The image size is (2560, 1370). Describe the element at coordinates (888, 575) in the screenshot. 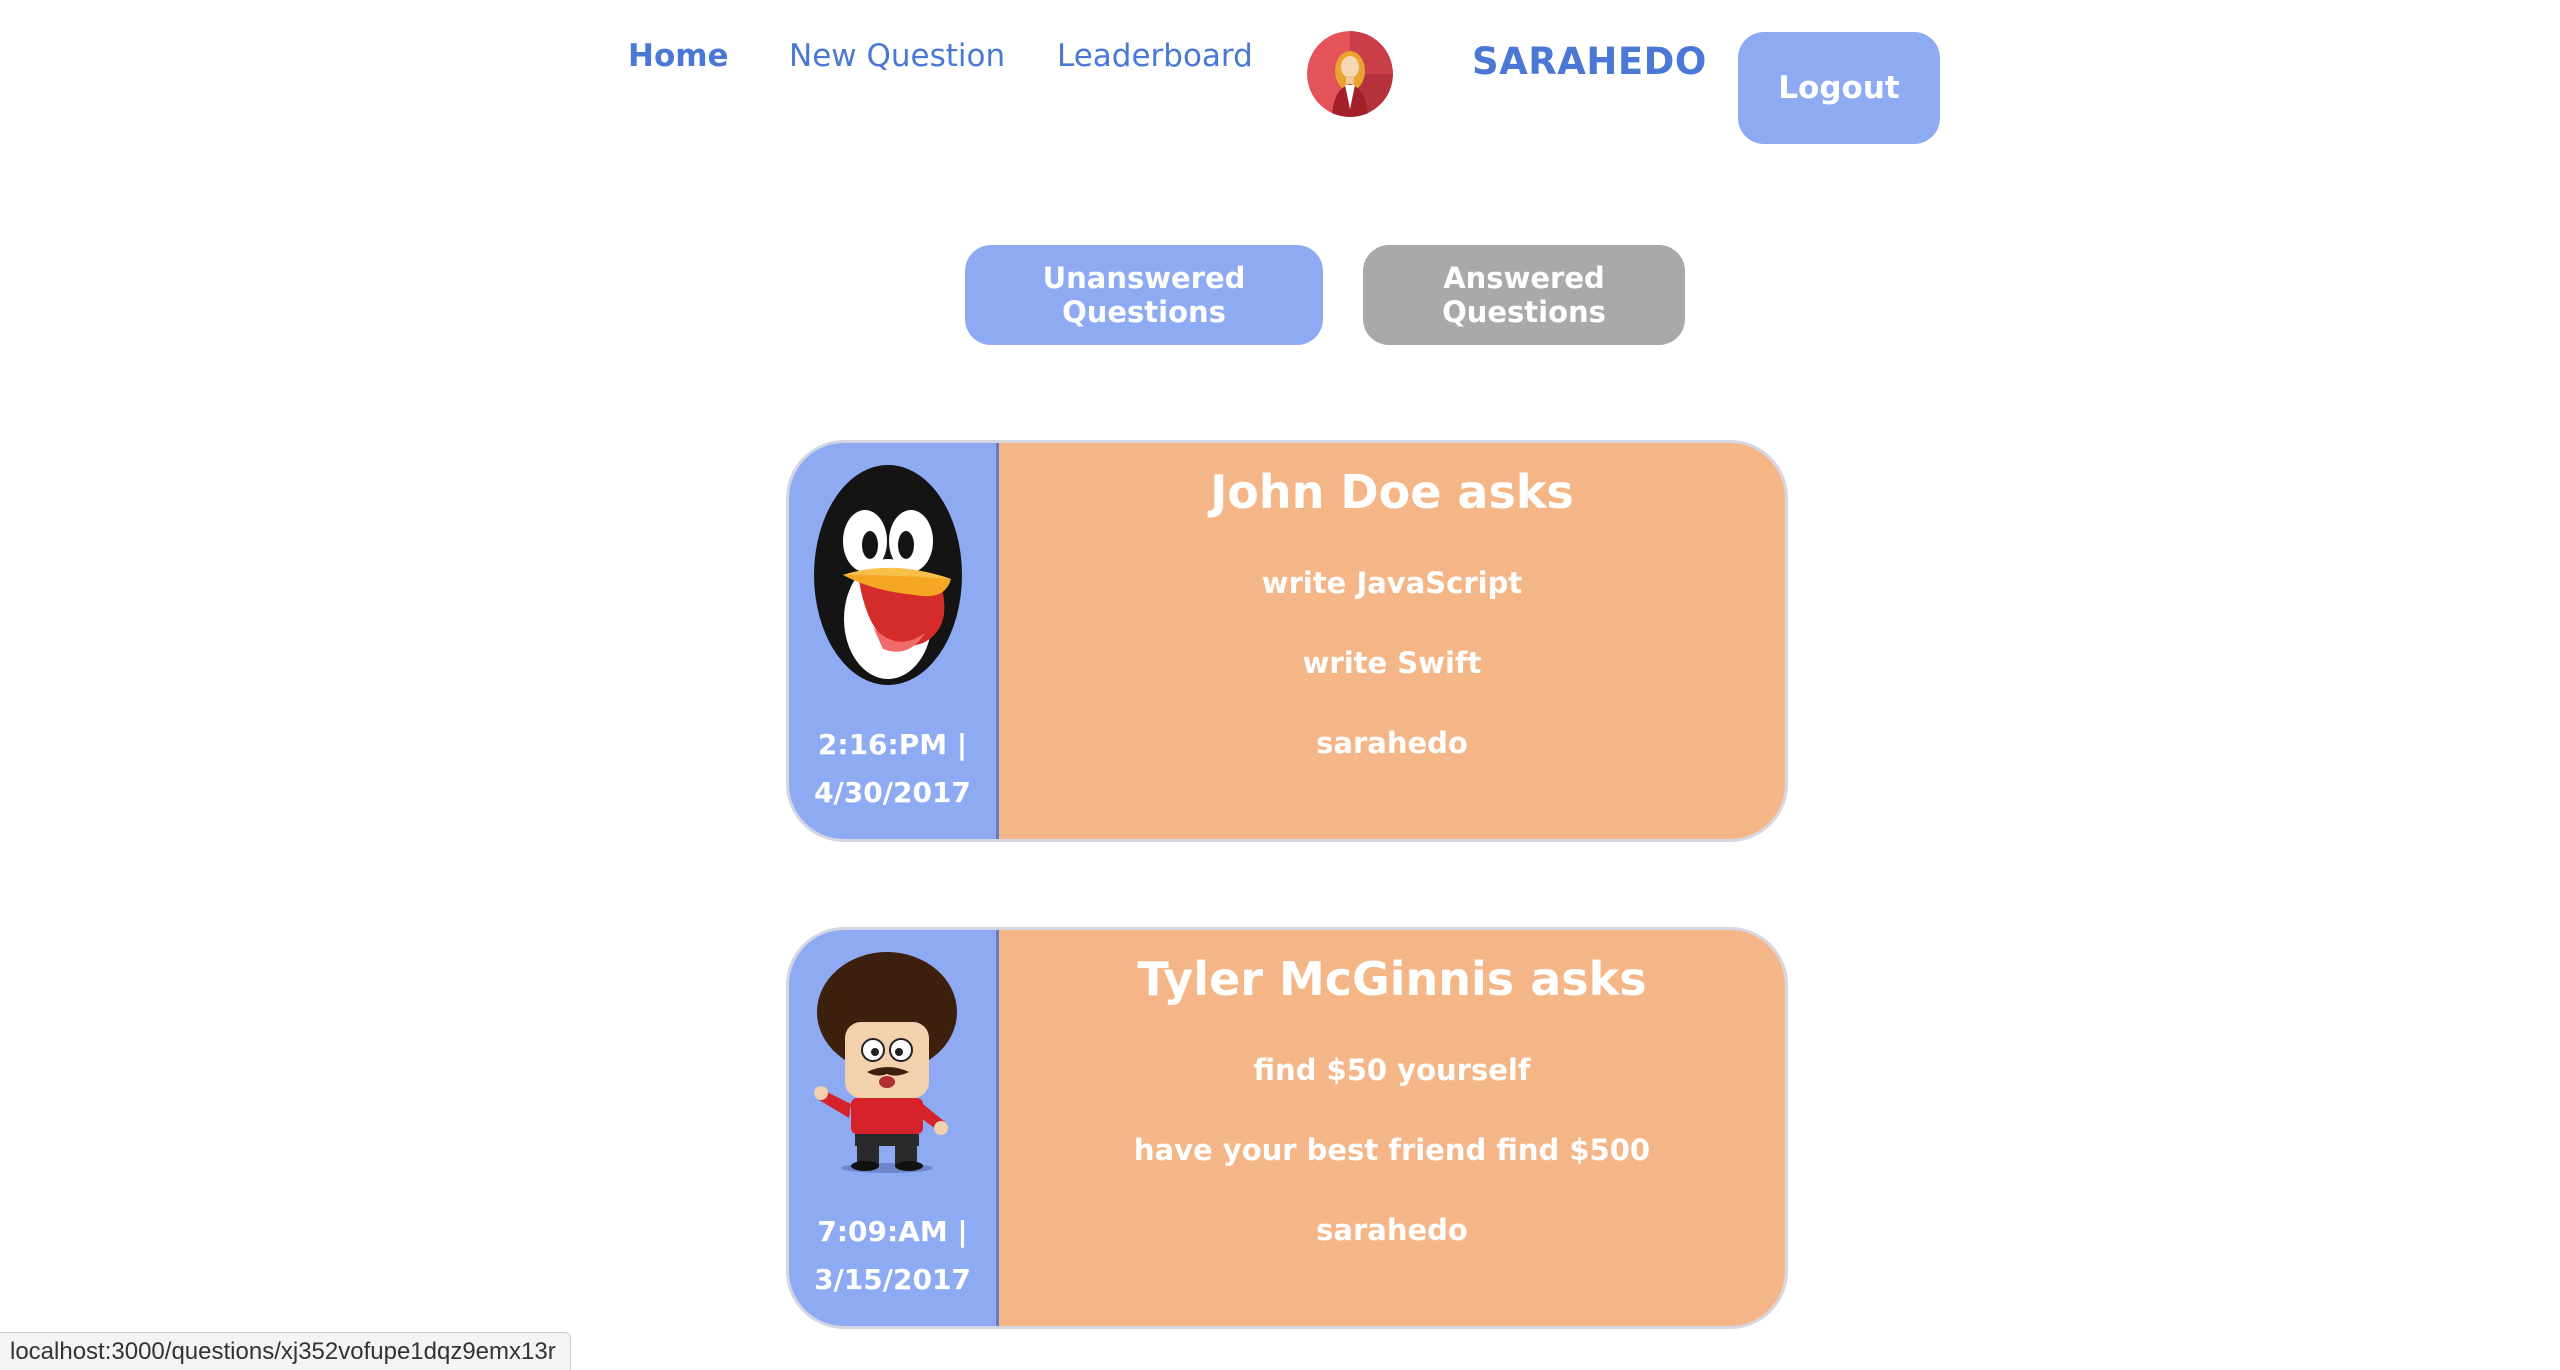

I see `penguin-avatar-icon` at that location.